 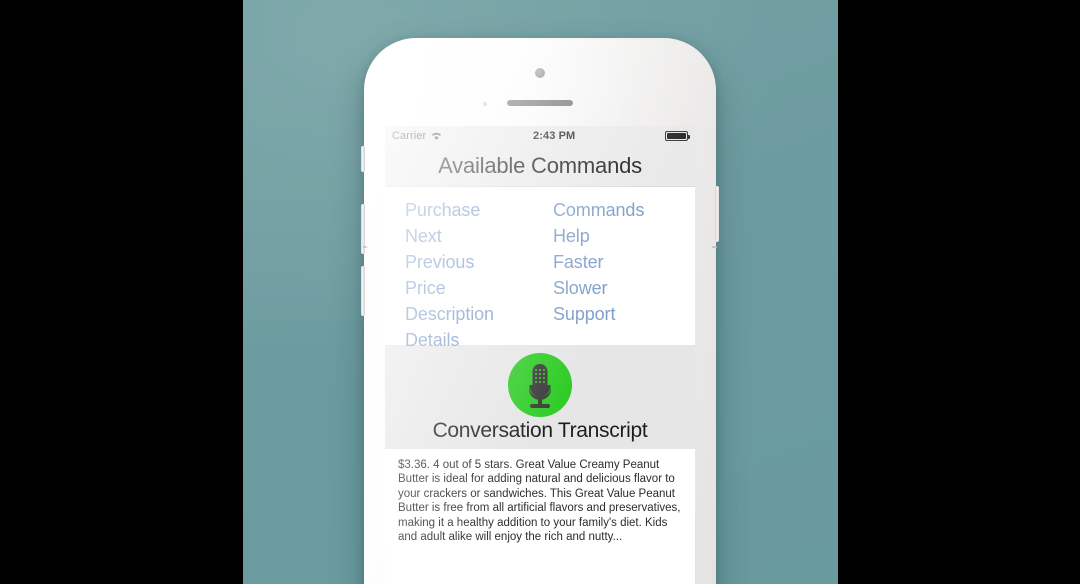 I want to click on command-item-price: Price, so click(x=476, y=288).